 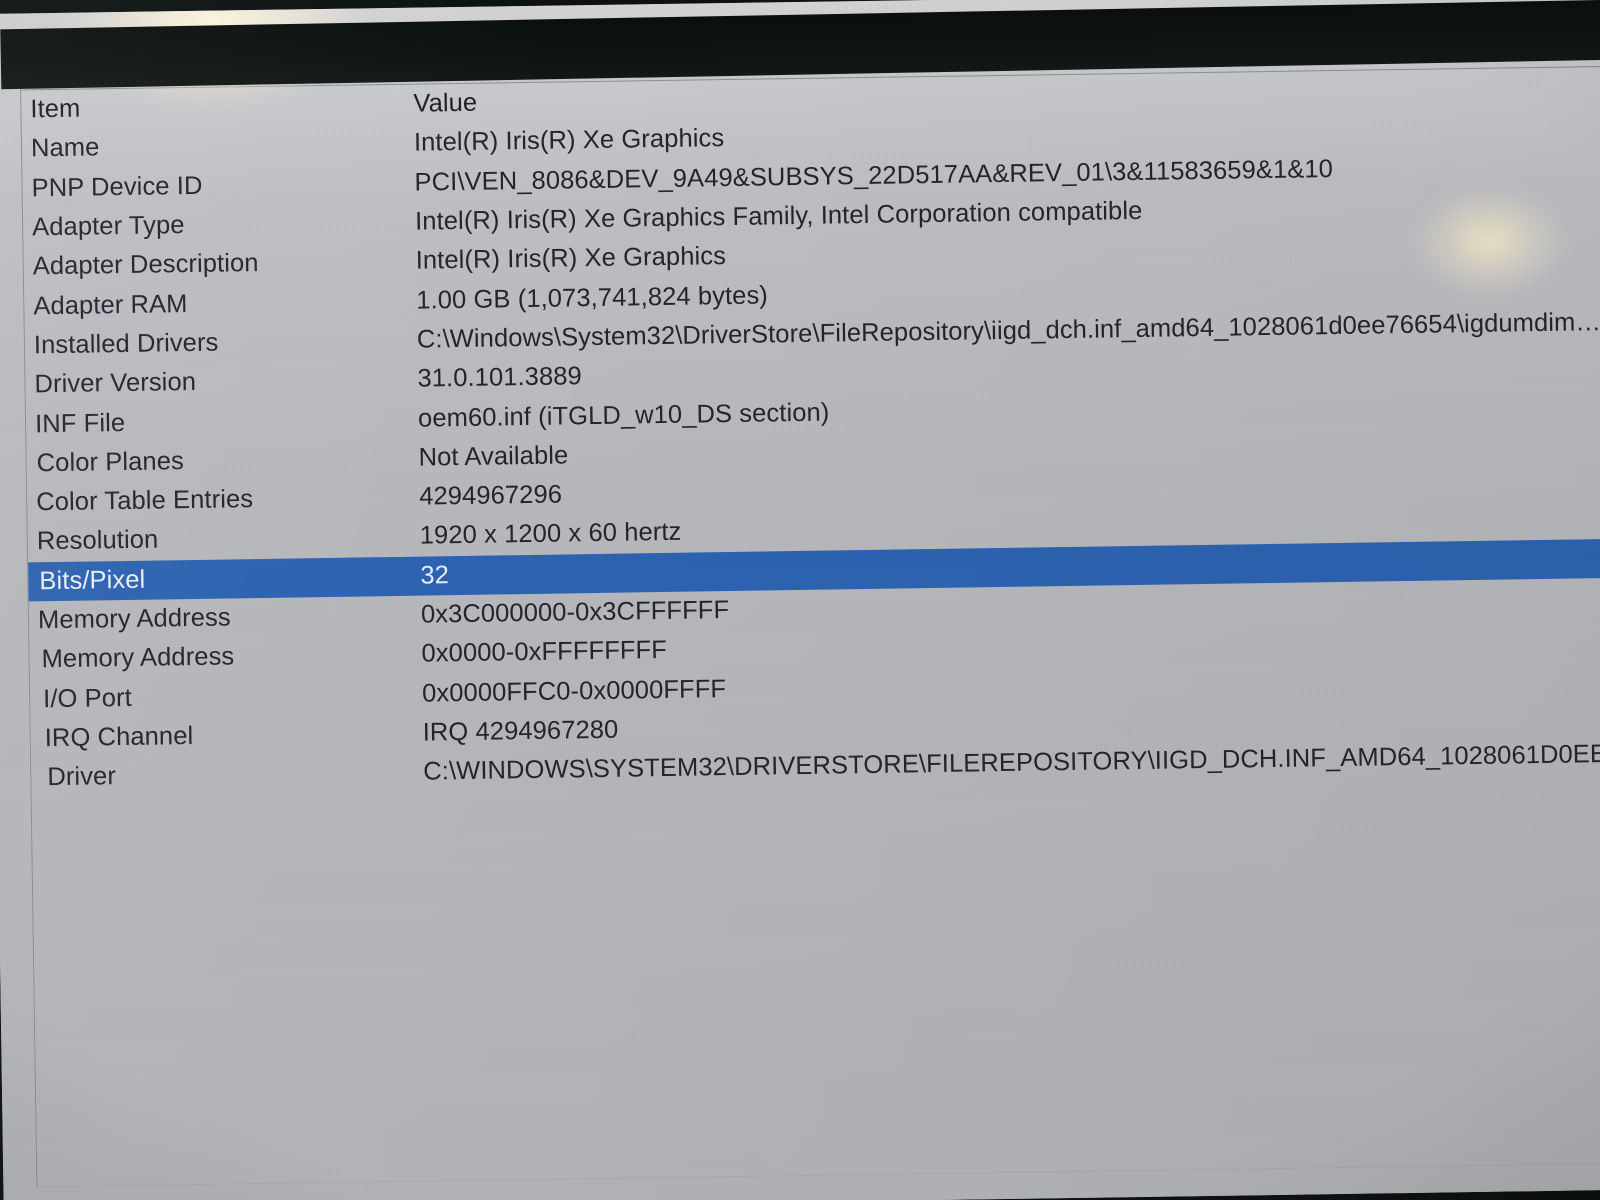 I want to click on row-item-label: Adapter Type, so click(x=108, y=226).